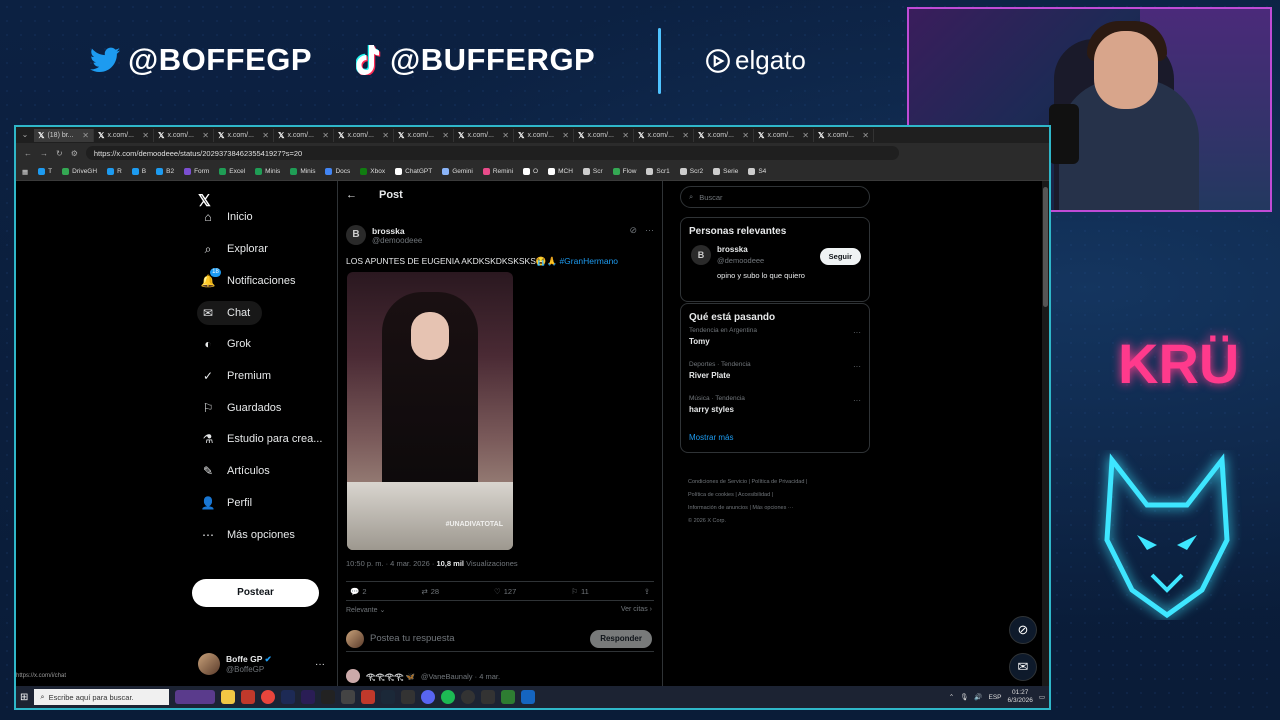  What do you see at coordinates (232, 171) in the screenshot?
I see `bookmark-item: Excel` at bounding box center [232, 171].